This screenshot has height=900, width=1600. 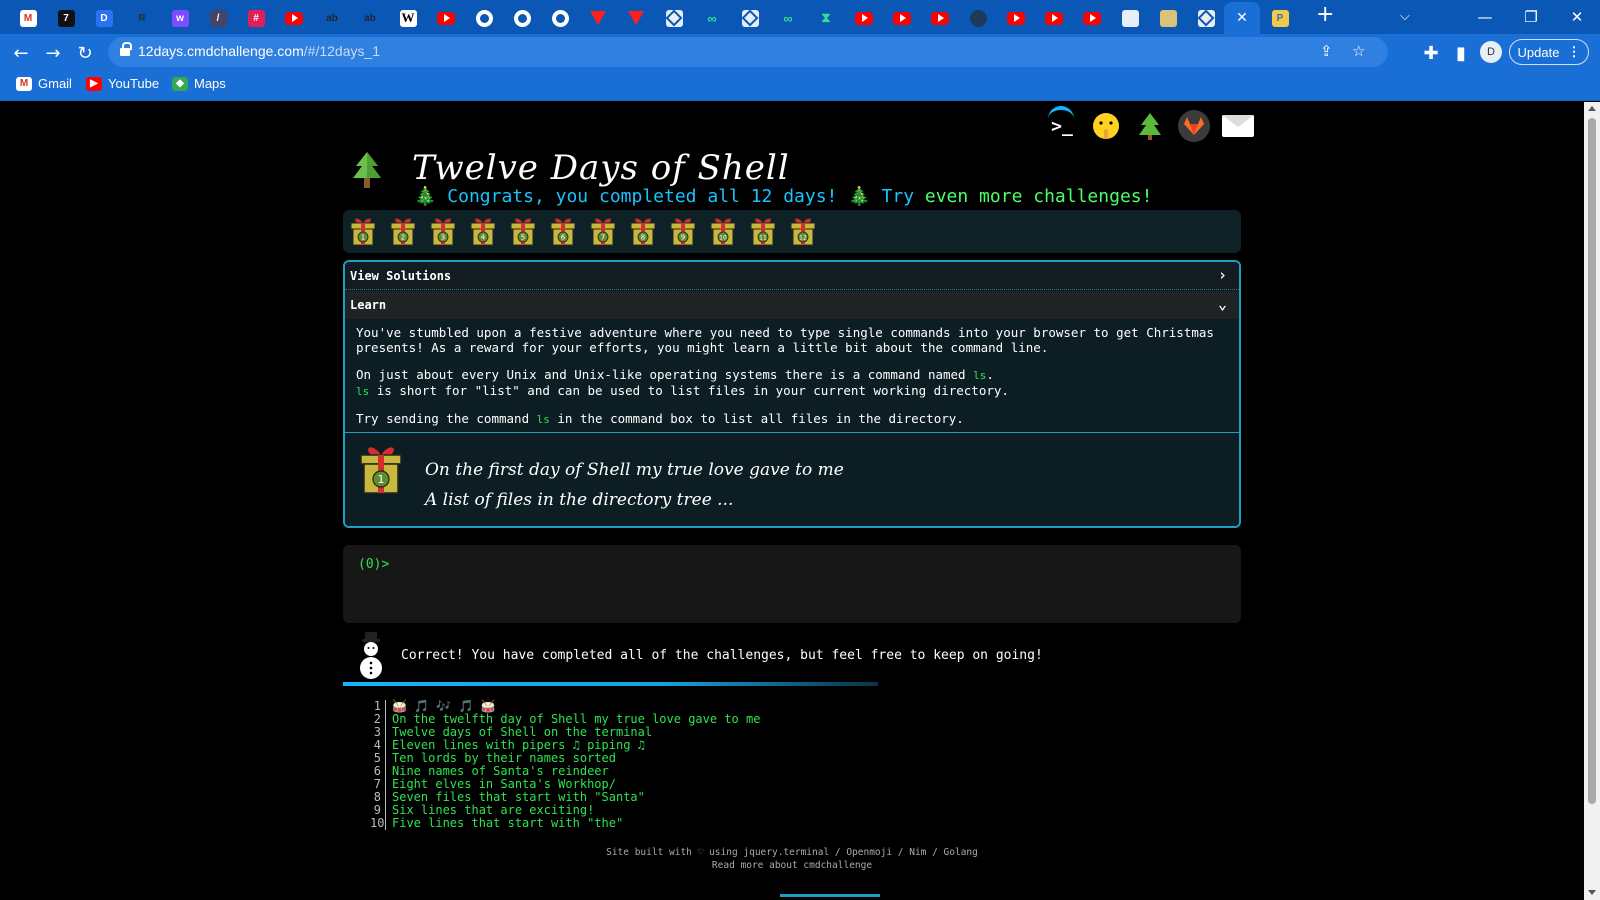 I want to click on tab-active-close: ✕, so click(x=1242, y=18).